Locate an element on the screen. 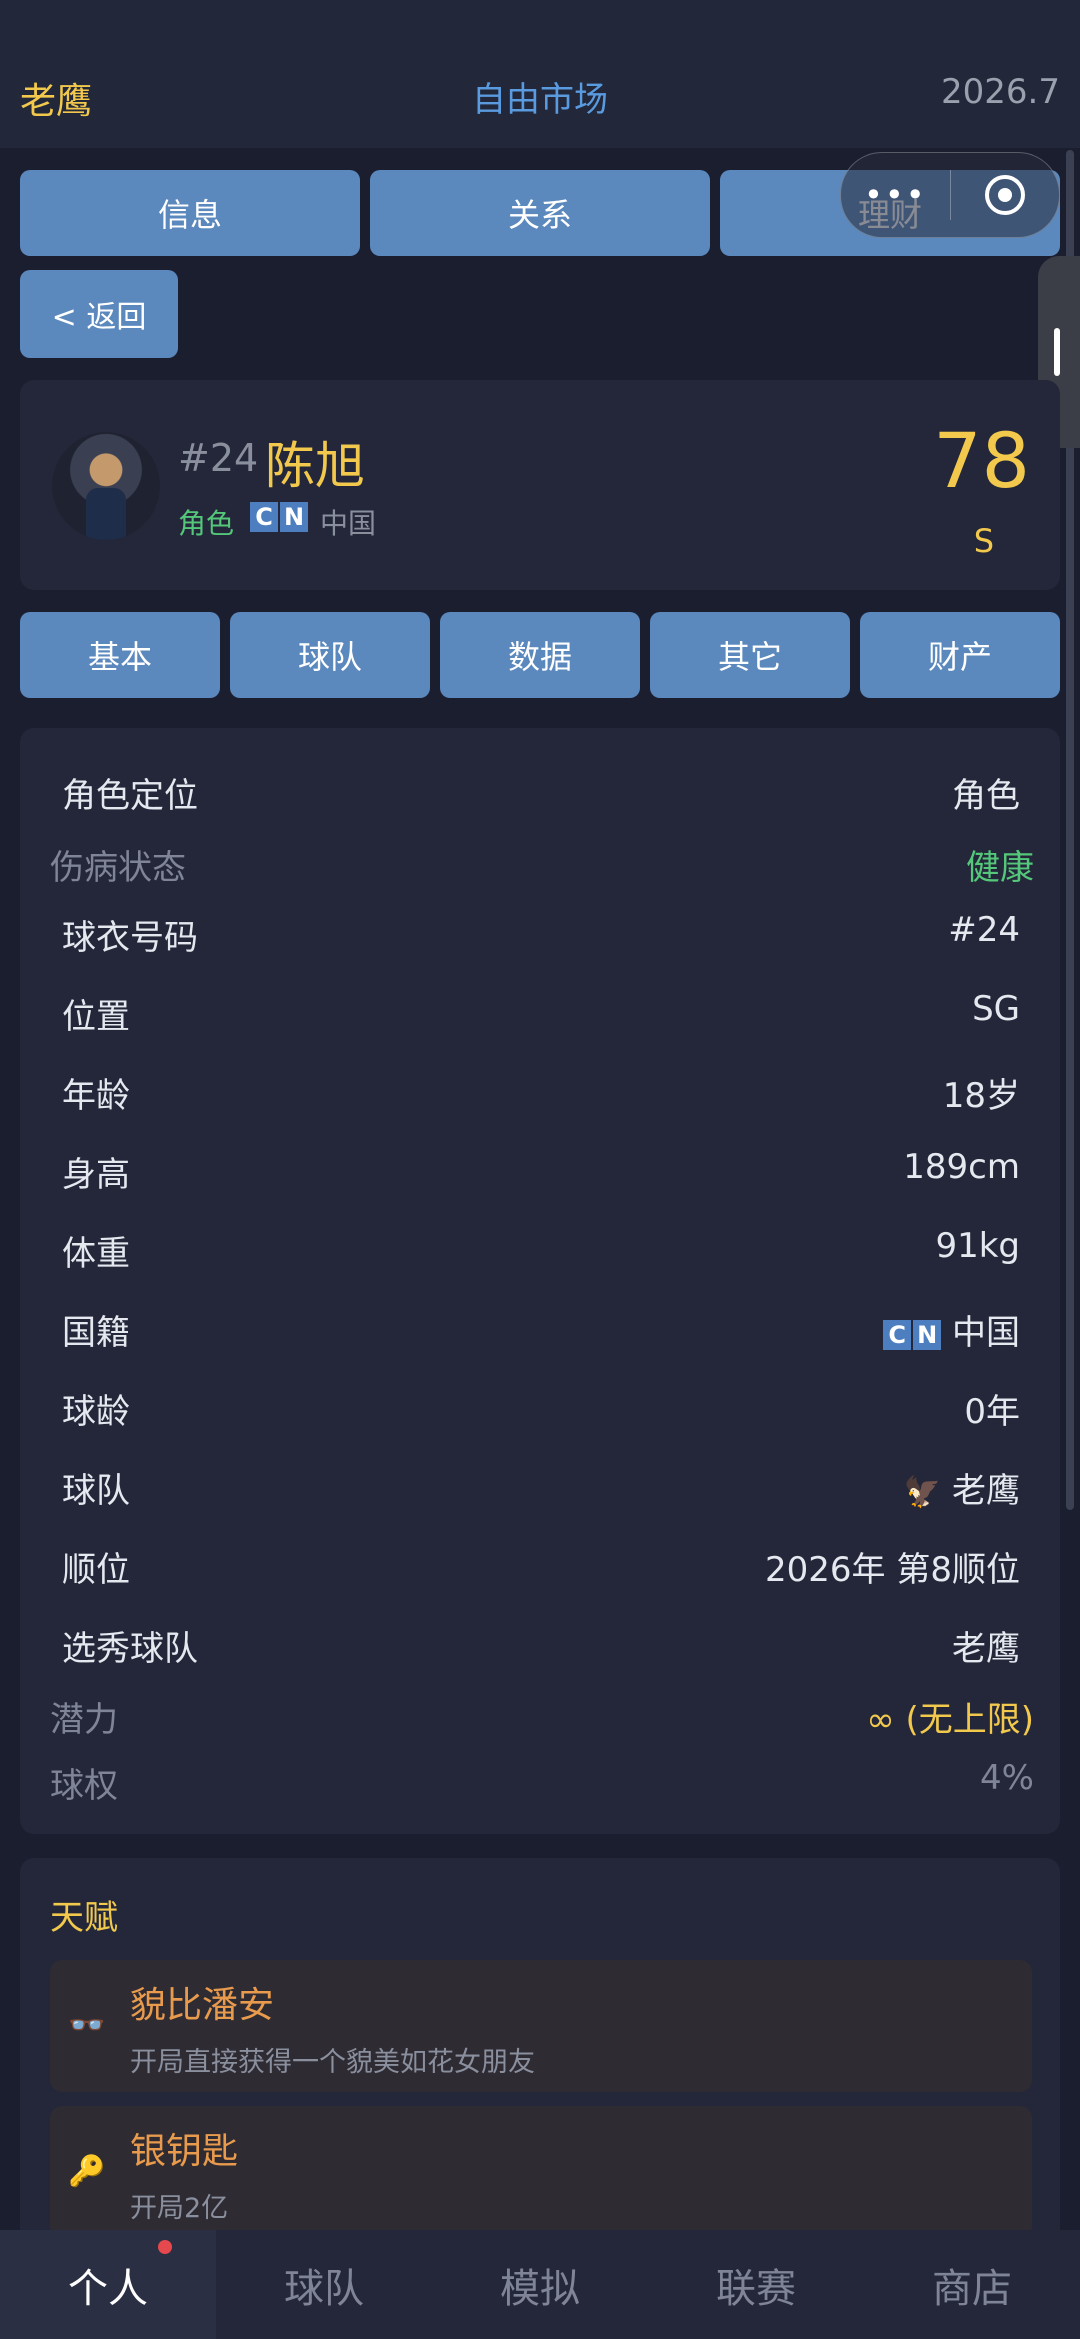  info-label: 年龄 is located at coordinates (96, 1096).